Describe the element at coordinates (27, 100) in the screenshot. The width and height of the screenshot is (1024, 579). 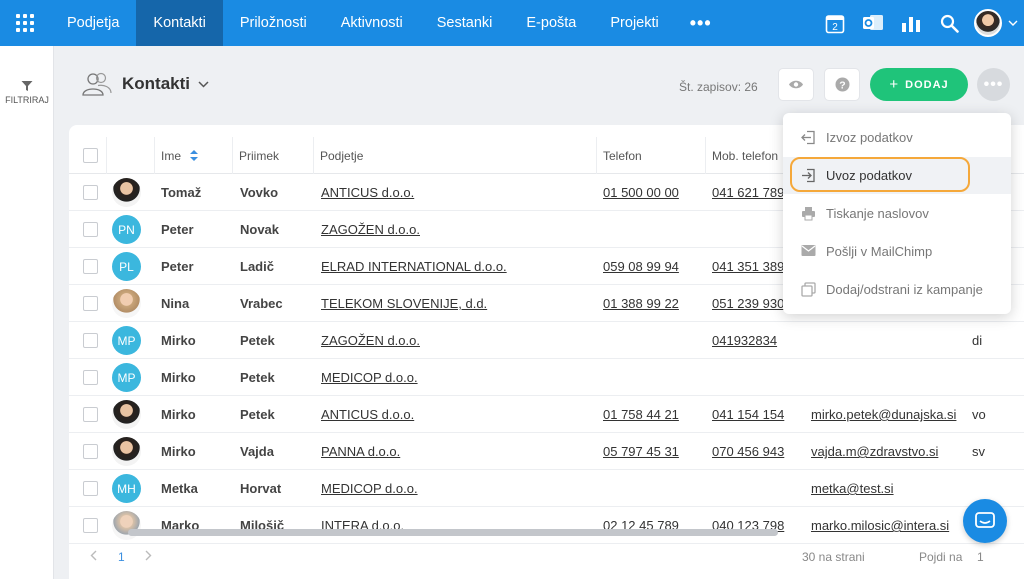
I see `filter-label: FILTRIRAJ` at that location.